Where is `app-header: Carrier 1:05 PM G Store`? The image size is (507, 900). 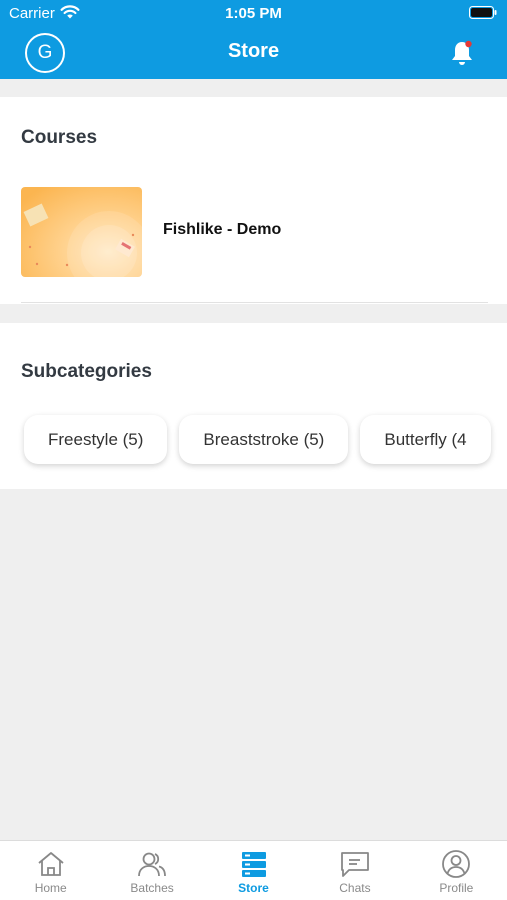 app-header: Carrier 1:05 PM G Store is located at coordinates (253, 39).